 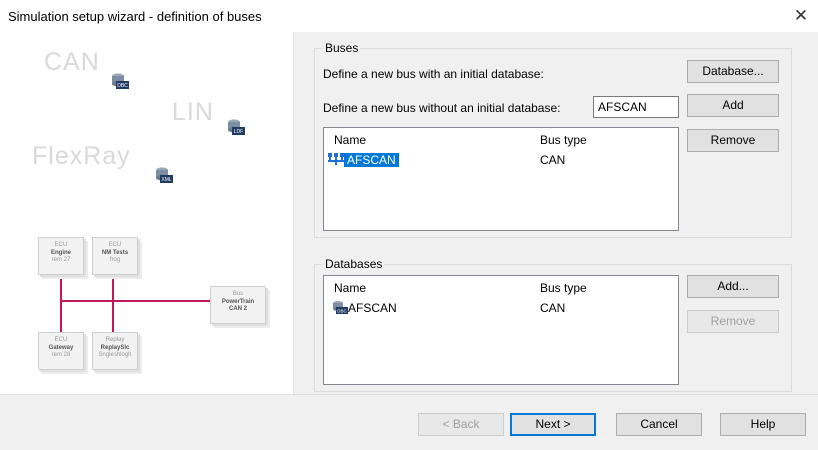 What do you see at coordinates (238, 132) in the screenshot?
I see `ldf-badge: LDF` at bounding box center [238, 132].